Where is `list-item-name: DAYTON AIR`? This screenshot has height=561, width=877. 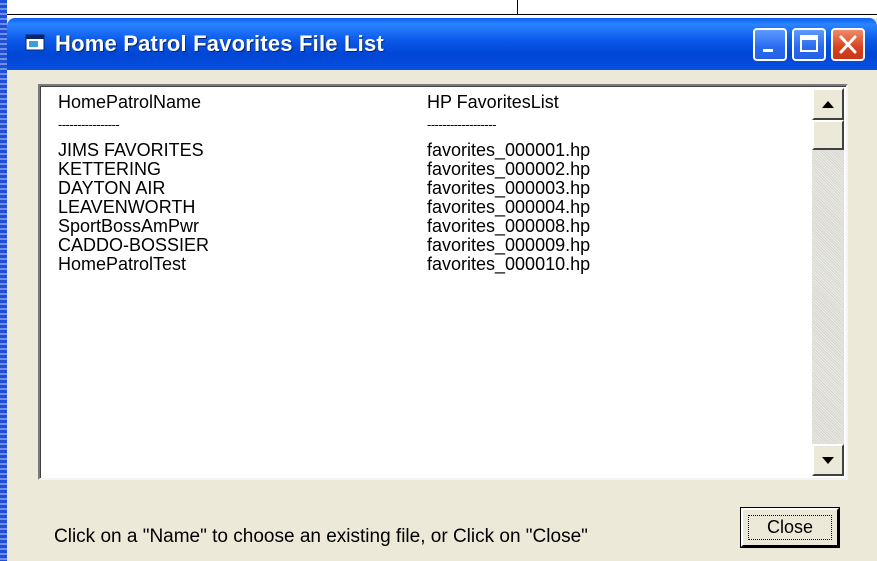 list-item-name: DAYTON AIR is located at coordinates (156, 188).